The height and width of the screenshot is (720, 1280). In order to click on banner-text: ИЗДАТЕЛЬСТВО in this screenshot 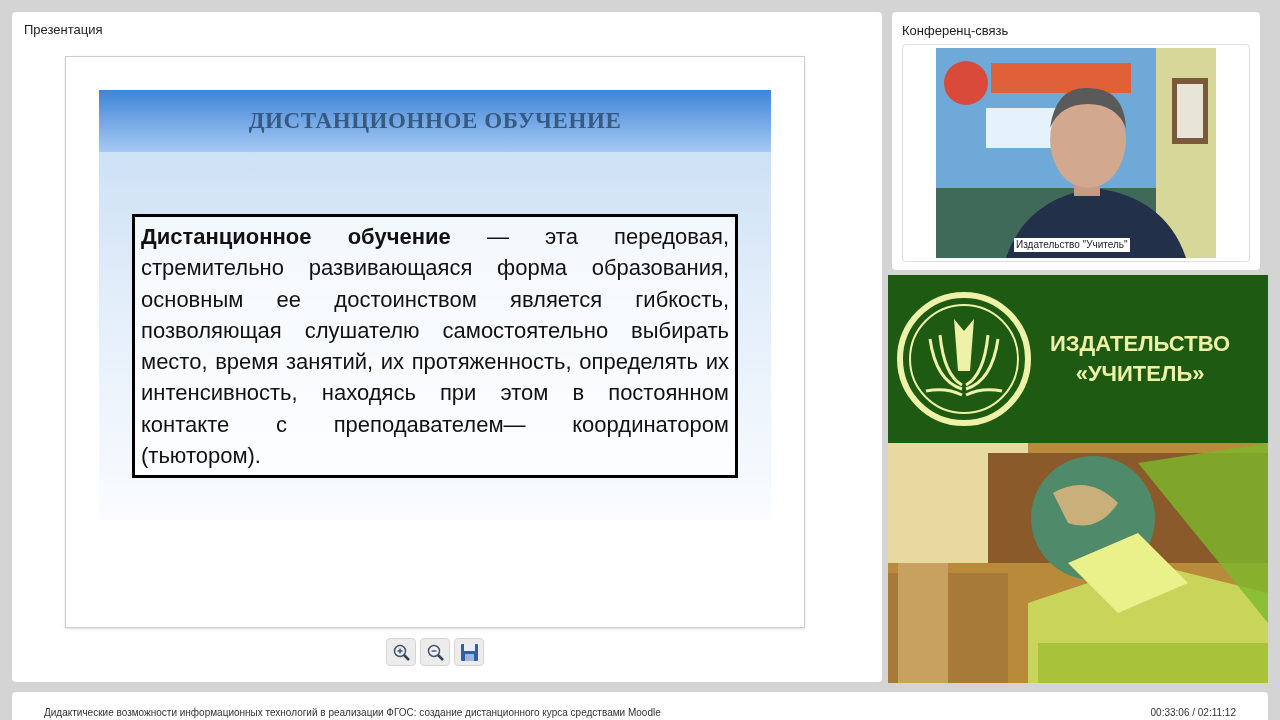, I will do `click(1140, 344)`.